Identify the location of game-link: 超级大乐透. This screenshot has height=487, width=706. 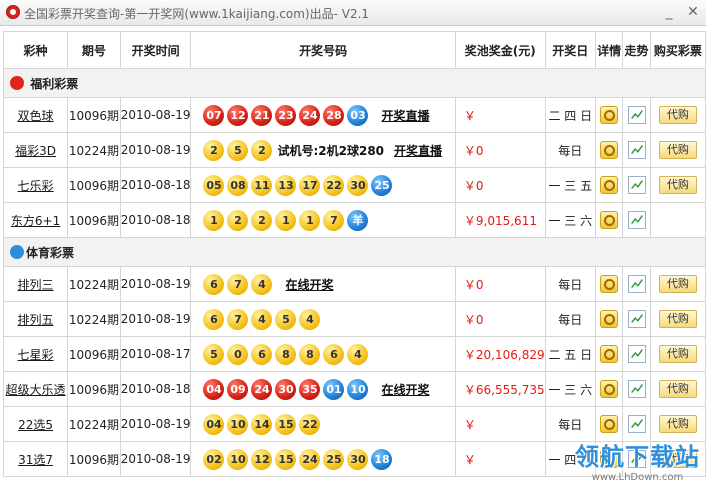
(36, 390).